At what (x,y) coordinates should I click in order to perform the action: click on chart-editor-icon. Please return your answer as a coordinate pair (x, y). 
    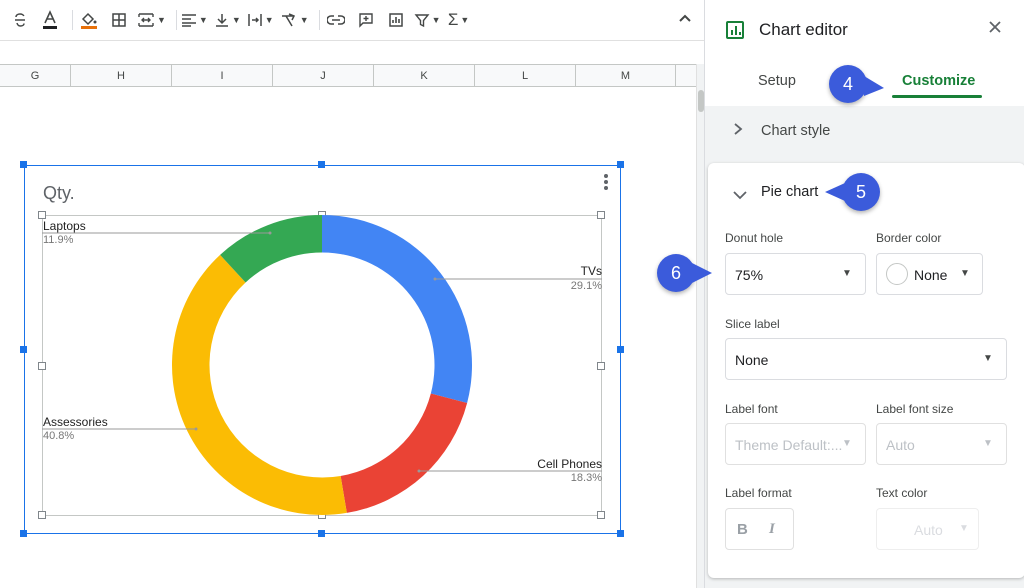
    Looking at the image, I should click on (735, 30).